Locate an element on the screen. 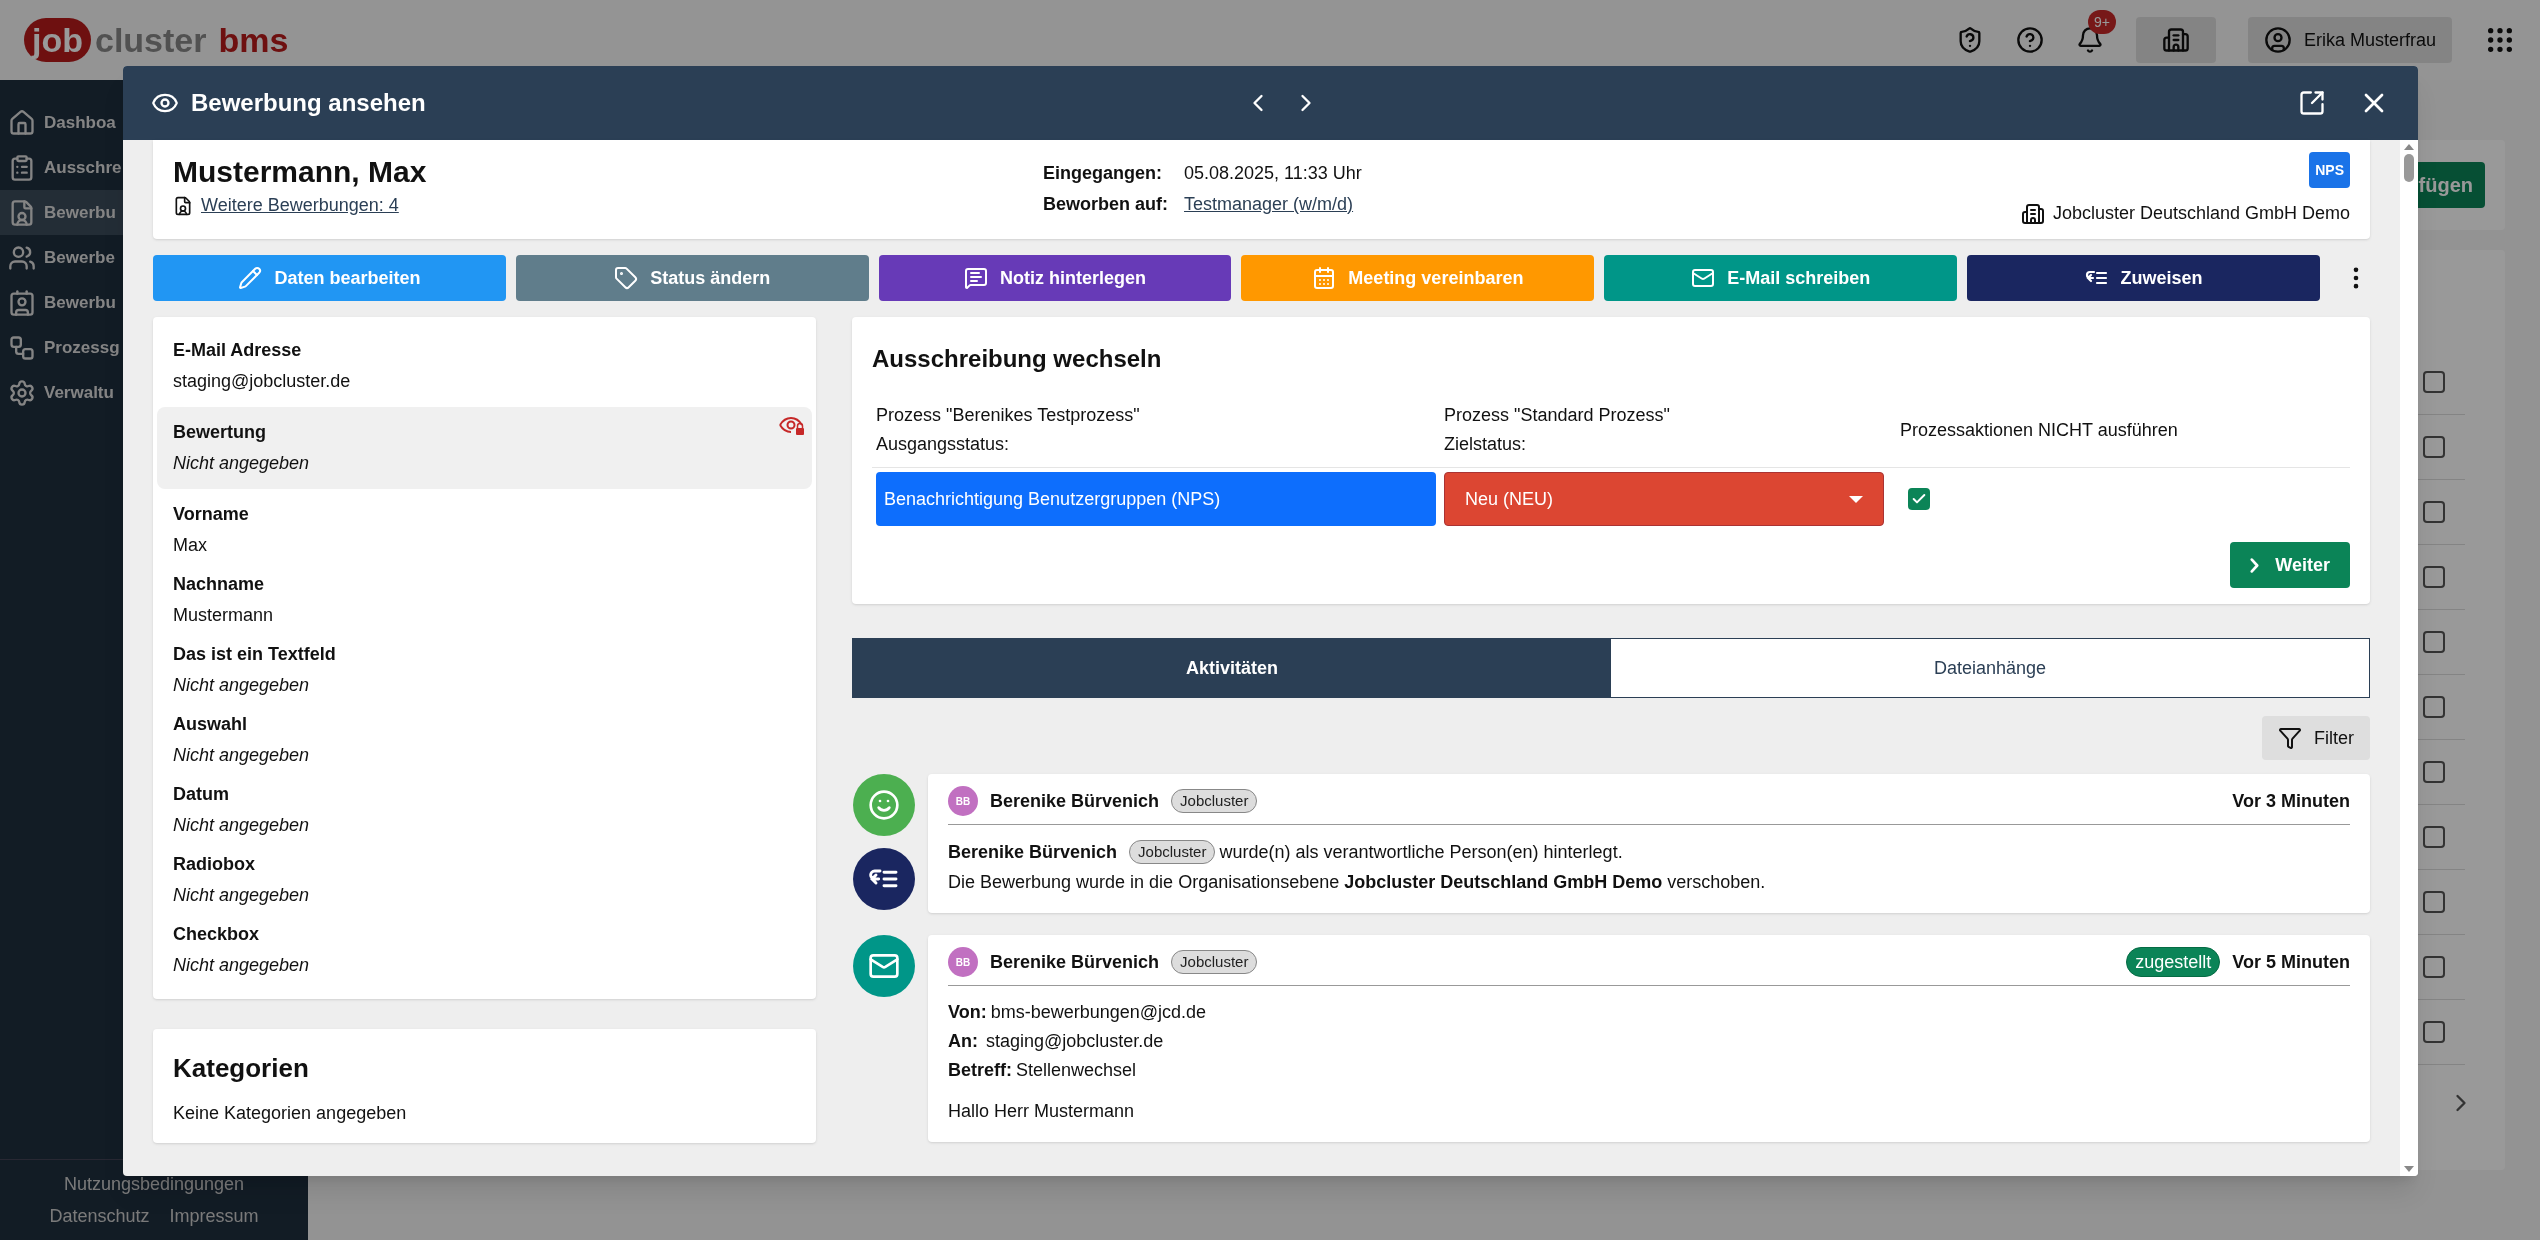  email-label: Von: is located at coordinates (967, 1012).